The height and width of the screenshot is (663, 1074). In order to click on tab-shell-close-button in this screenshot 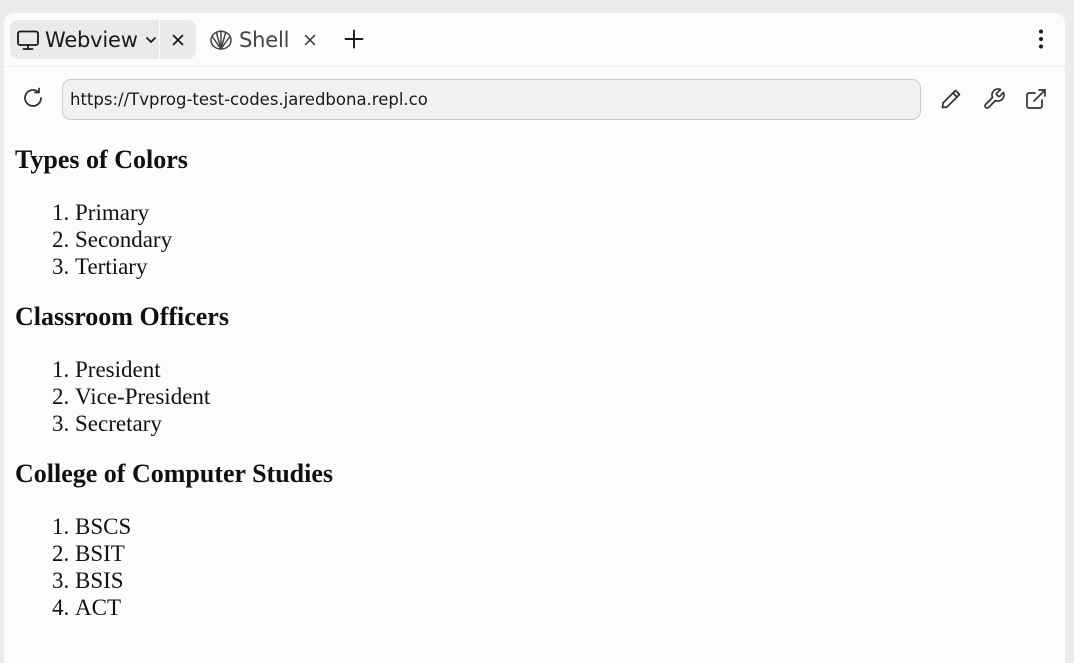, I will do `click(309, 39)`.